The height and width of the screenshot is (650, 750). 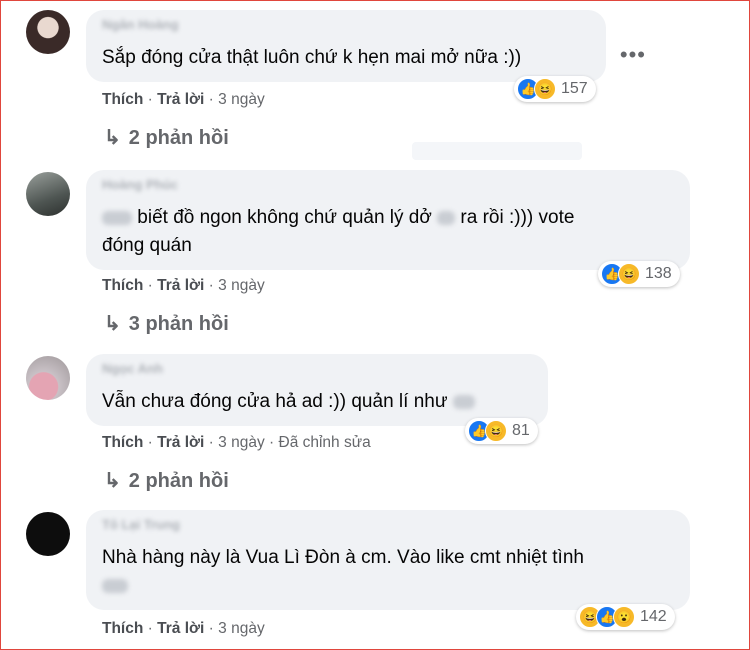 I want to click on comment-text-line2: đóng quán, so click(x=147, y=245).